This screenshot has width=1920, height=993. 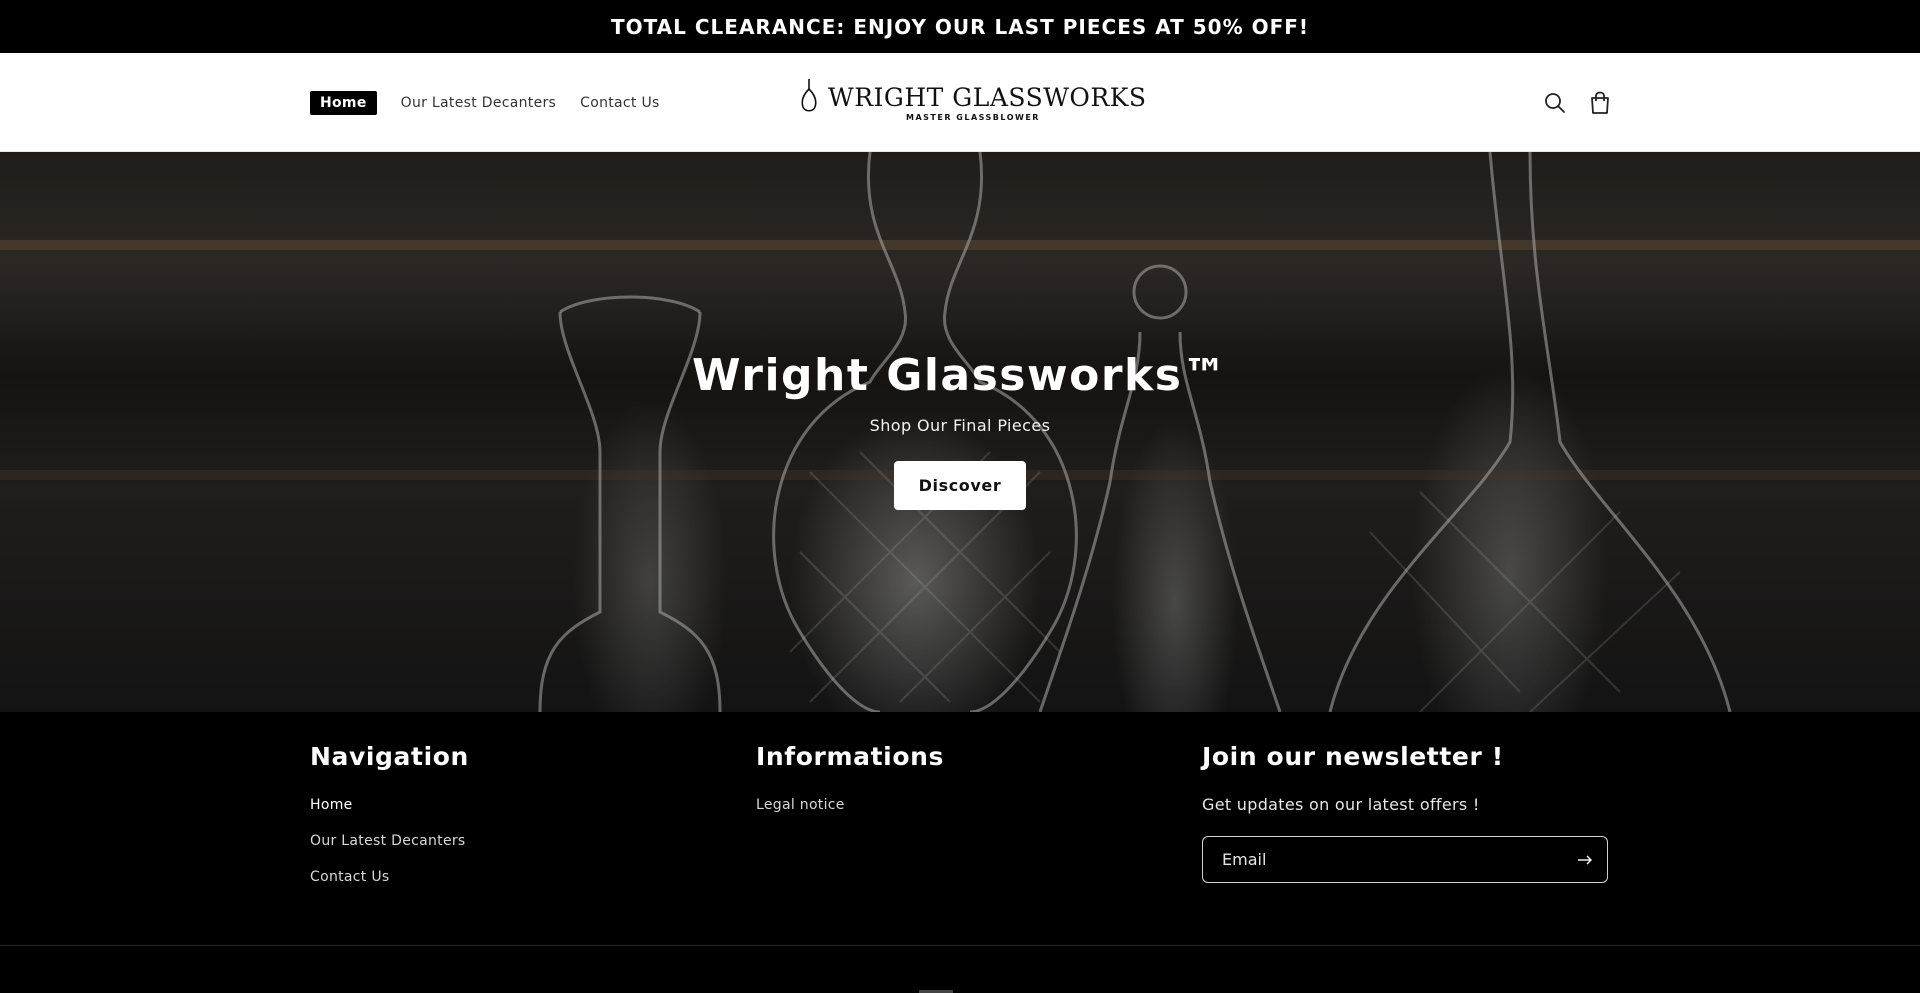 I want to click on newsletter-heading: Join our newsletter !, so click(x=1353, y=756).